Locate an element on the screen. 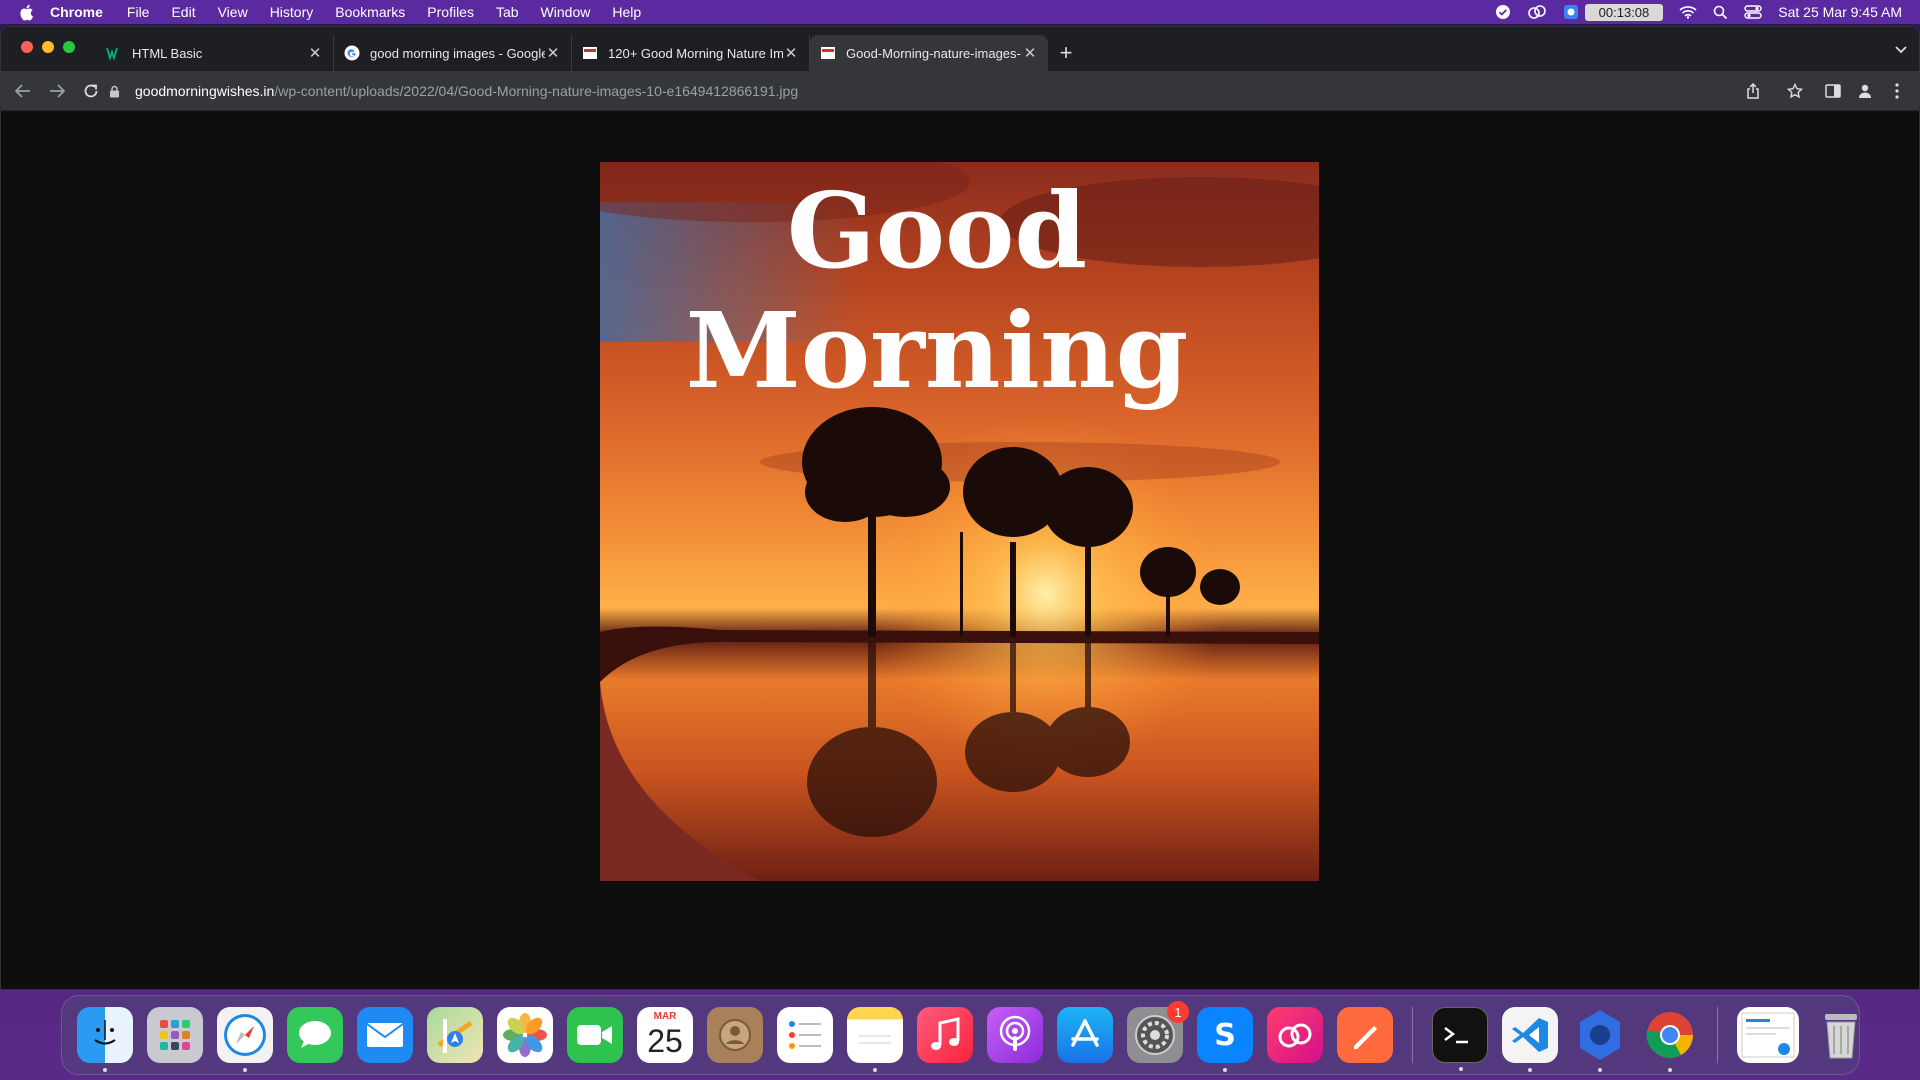 Image resolution: width=1920 pixels, height=1080 pixels. menu-bookmarks: Bookmarks is located at coordinates (370, 12).